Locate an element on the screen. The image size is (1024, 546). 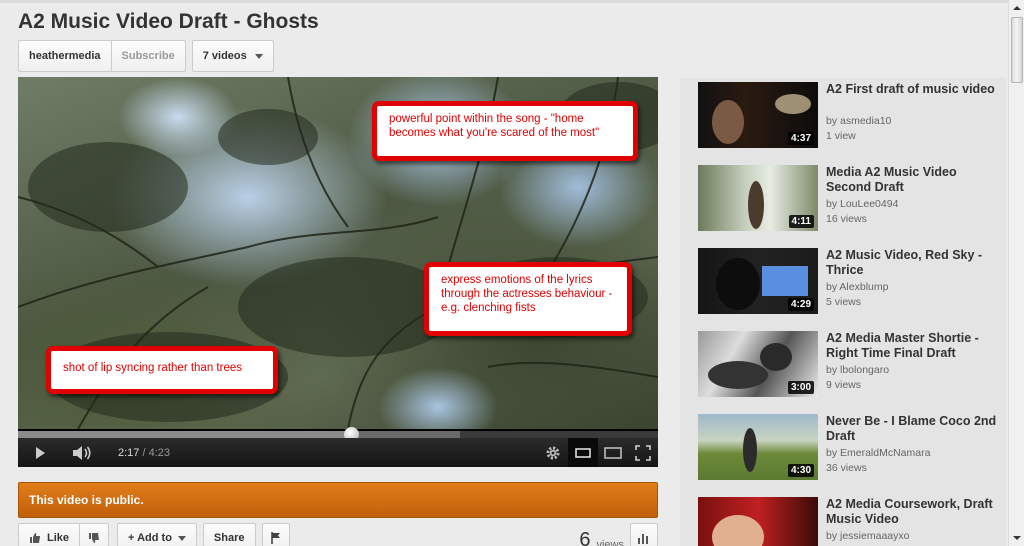
related-video-title: A2 Music Video, Red Sky - Thrice is located at coordinates (912, 263).